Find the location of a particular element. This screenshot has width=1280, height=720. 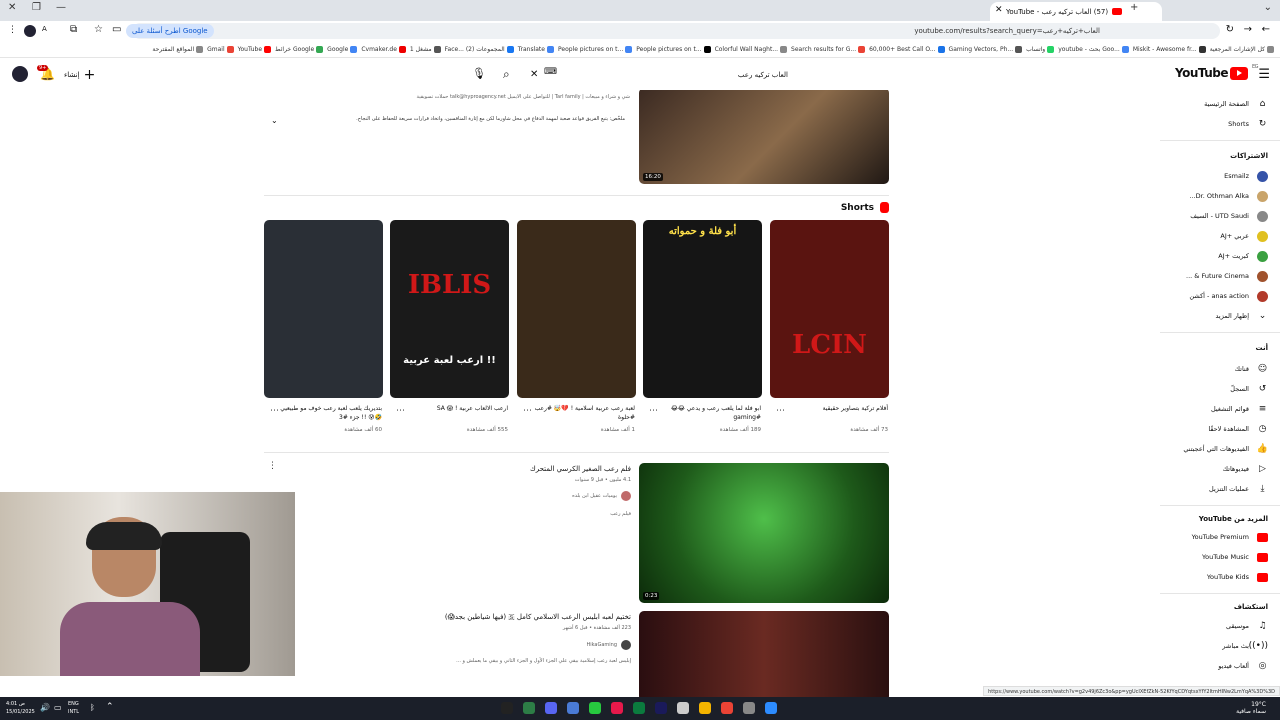

forward-icon: → is located at coordinates (1248, 29).